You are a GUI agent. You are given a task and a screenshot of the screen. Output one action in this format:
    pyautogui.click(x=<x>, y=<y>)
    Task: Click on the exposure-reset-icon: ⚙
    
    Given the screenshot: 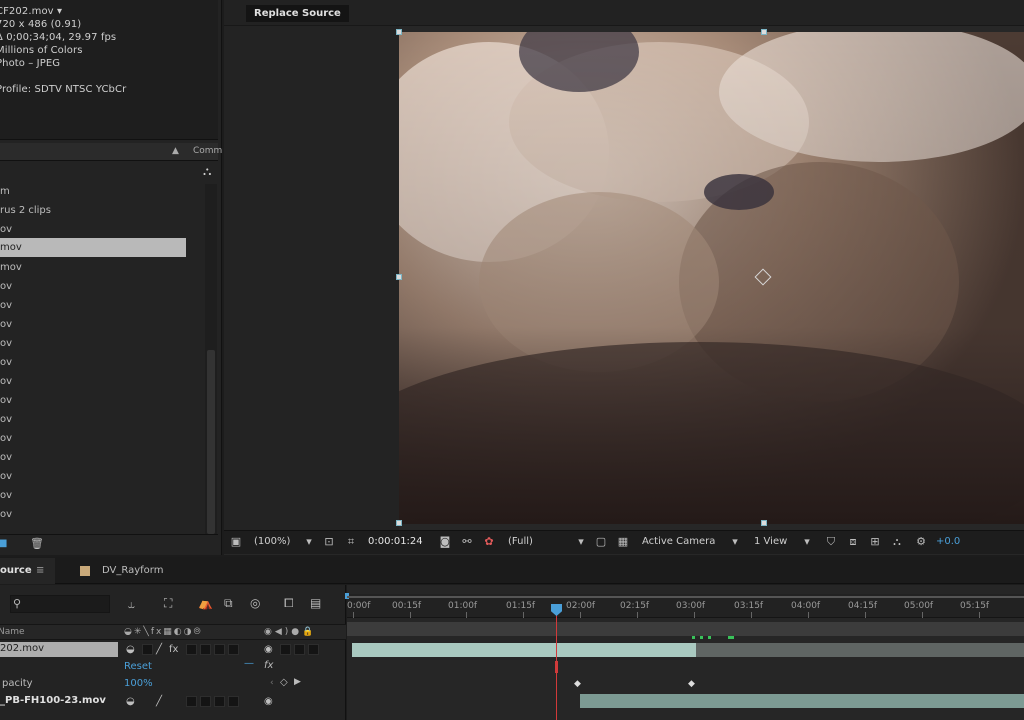 What is the action you would take?
    pyautogui.click(x=921, y=541)
    